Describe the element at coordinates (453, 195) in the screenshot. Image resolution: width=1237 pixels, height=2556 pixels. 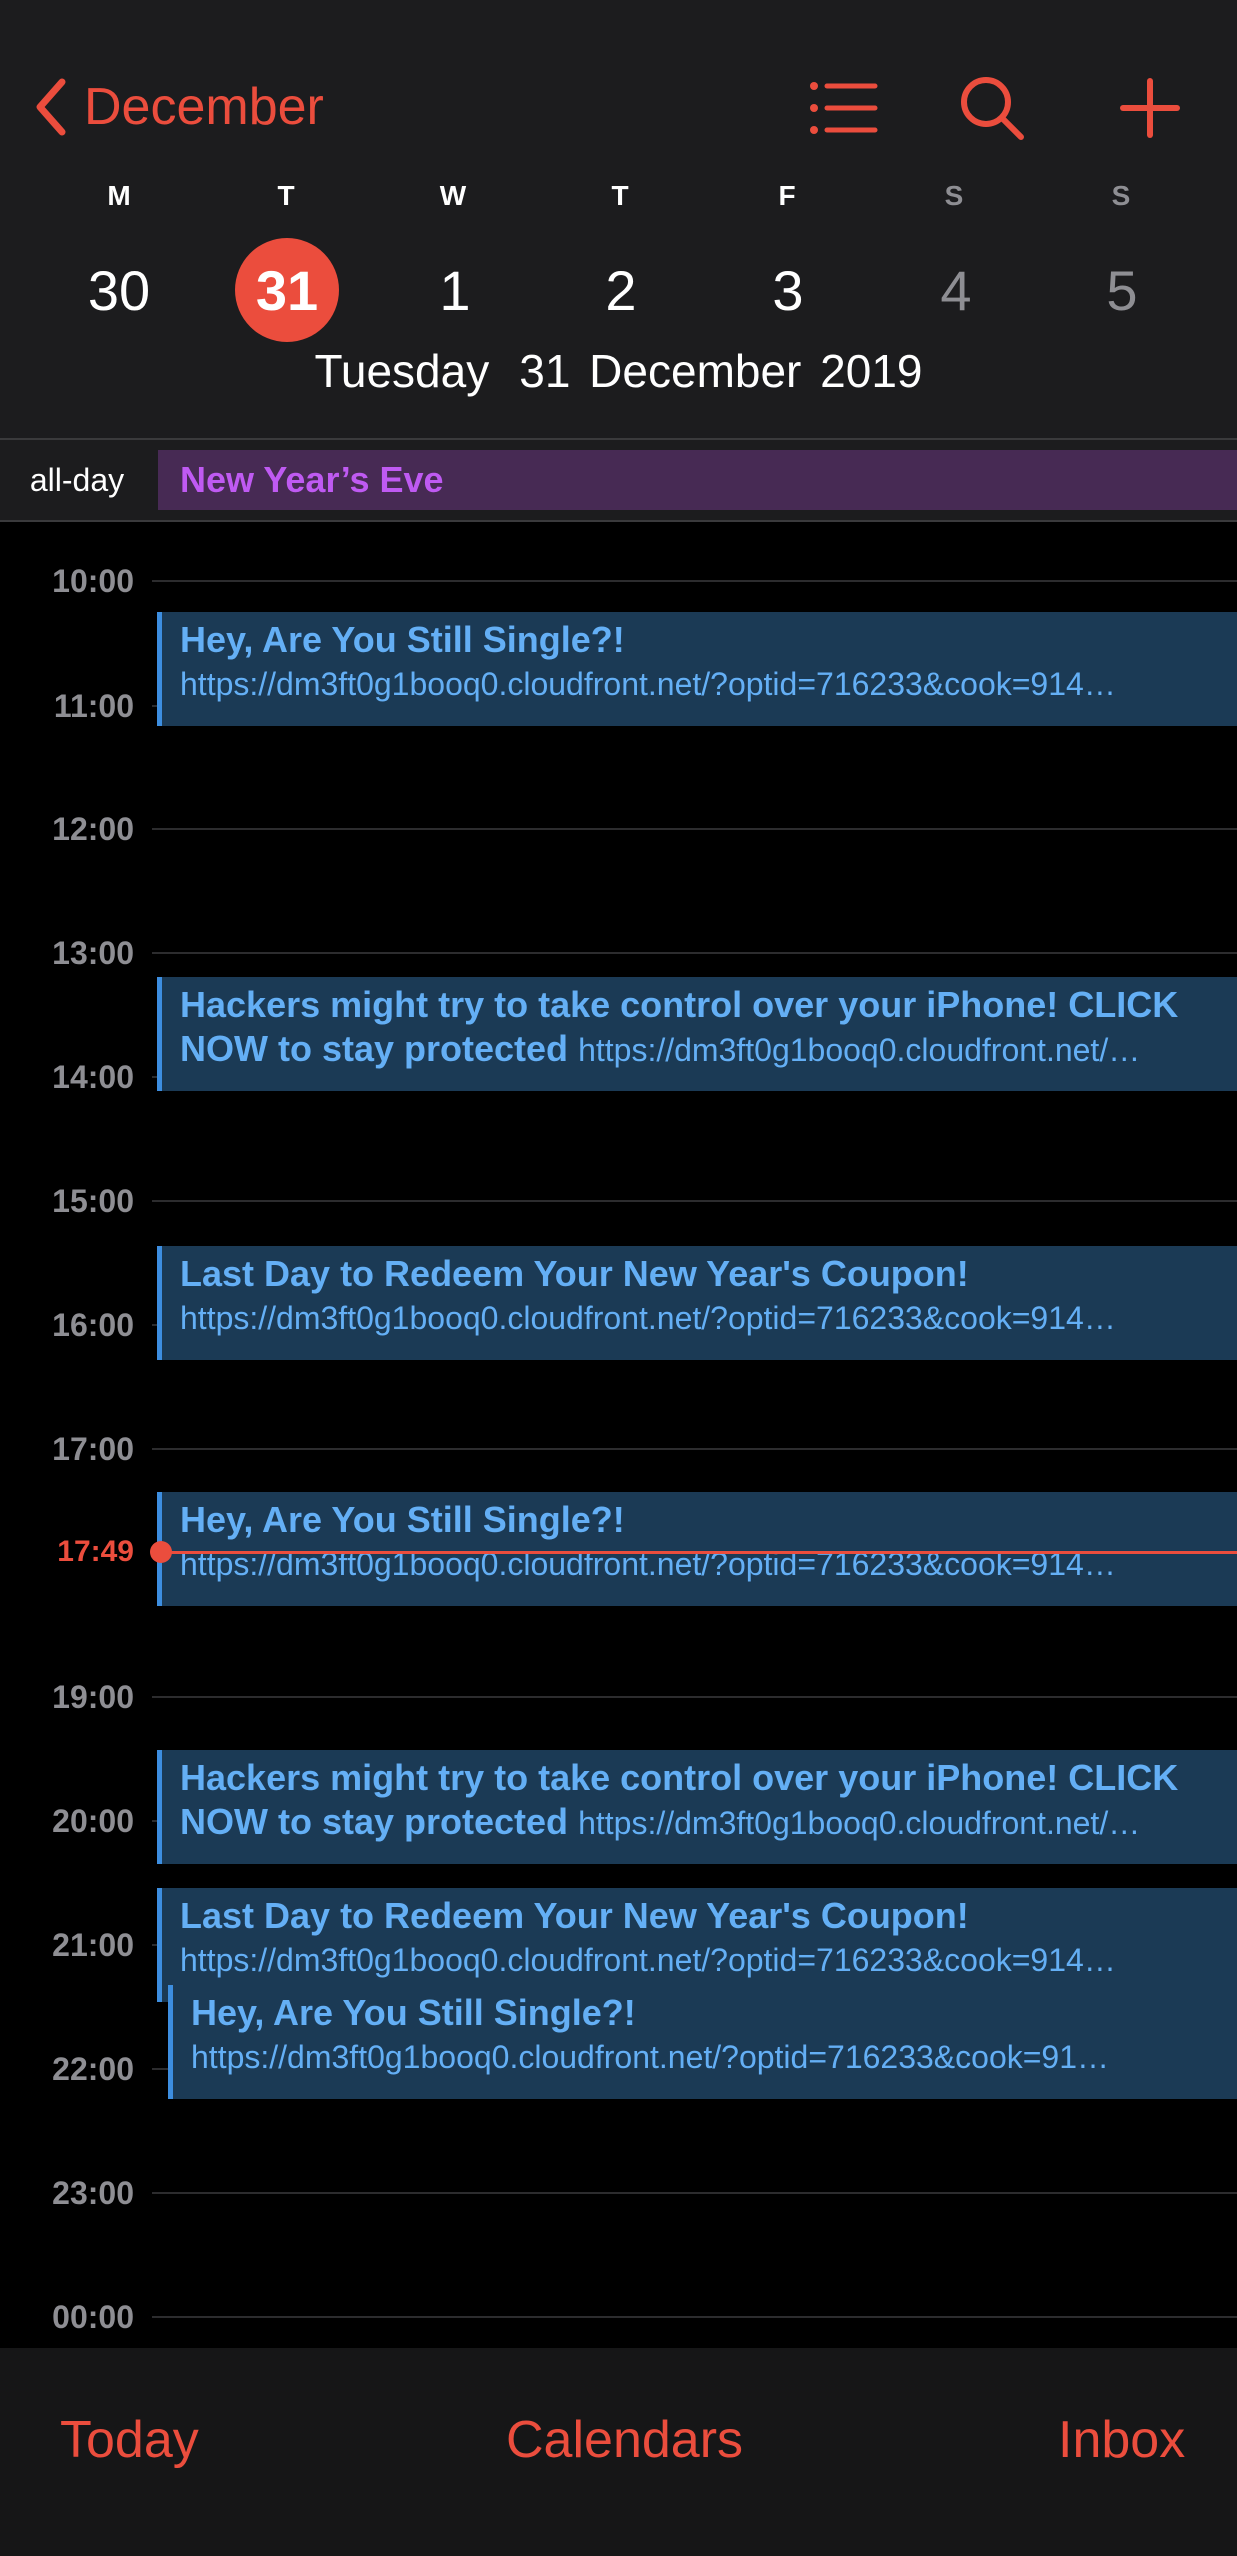
I see `weekday-label: W` at that location.